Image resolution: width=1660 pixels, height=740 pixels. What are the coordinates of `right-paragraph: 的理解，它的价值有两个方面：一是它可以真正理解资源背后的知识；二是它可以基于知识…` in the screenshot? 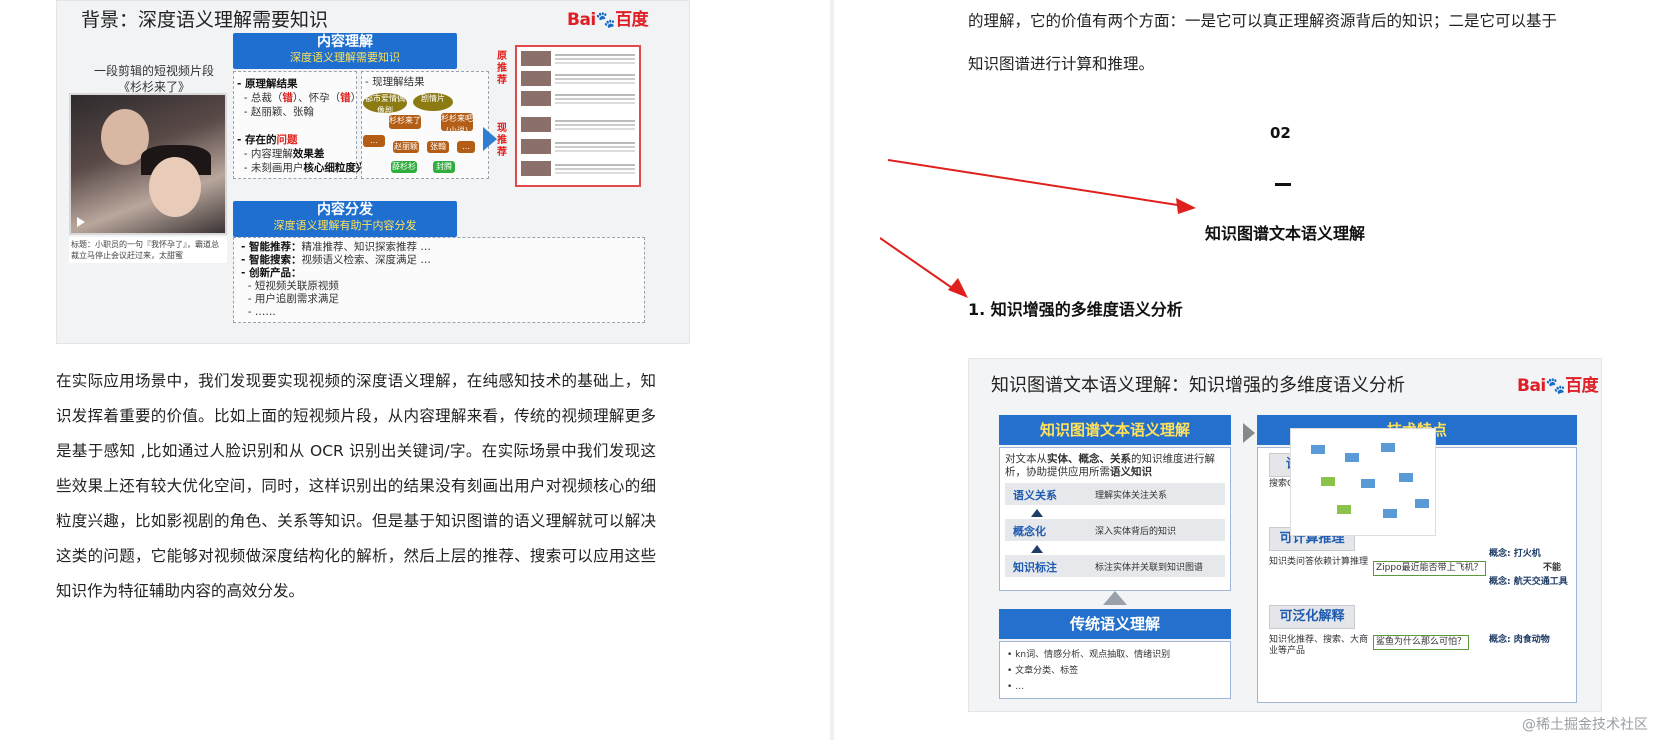 It's located at (1263, 42).